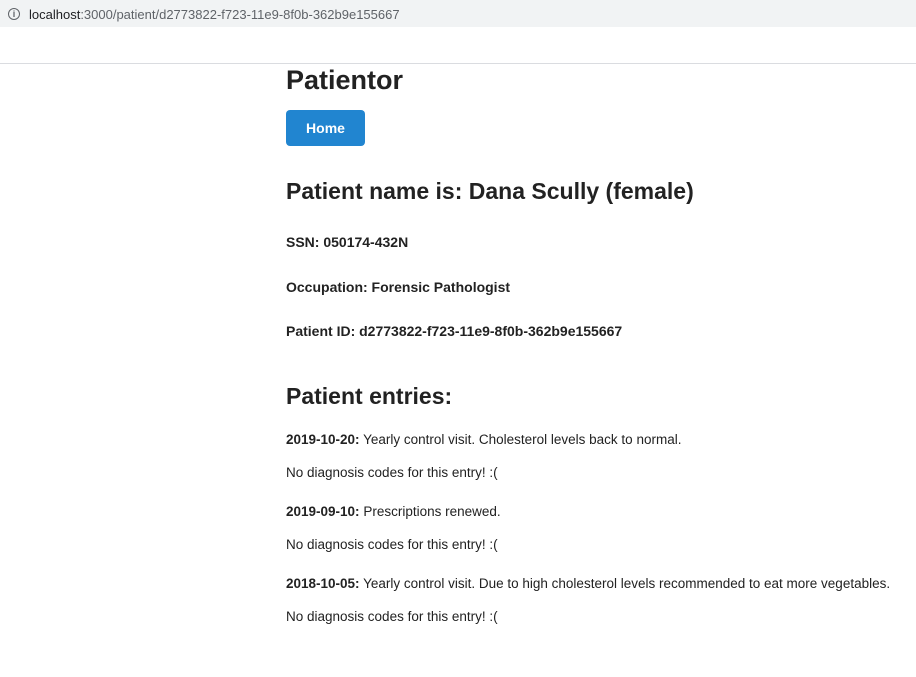 This screenshot has height=677, width=916. Describe the element at coordinates (323, 439) in the screenshot. I see `entry-date: 2019-10-20:` at that location.